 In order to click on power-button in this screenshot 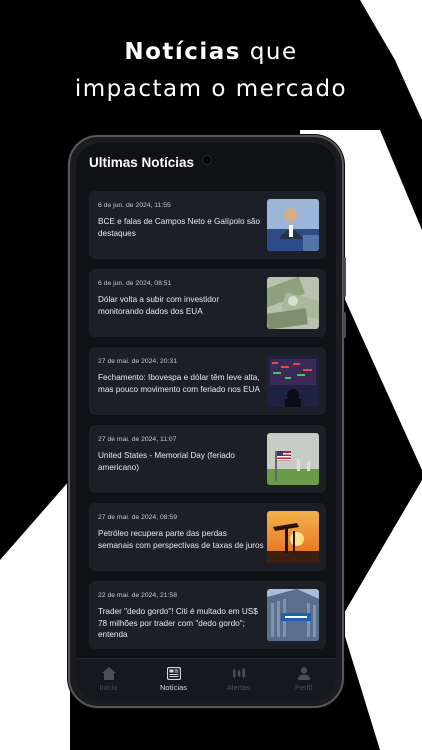, I will do `click(344, 325)`.